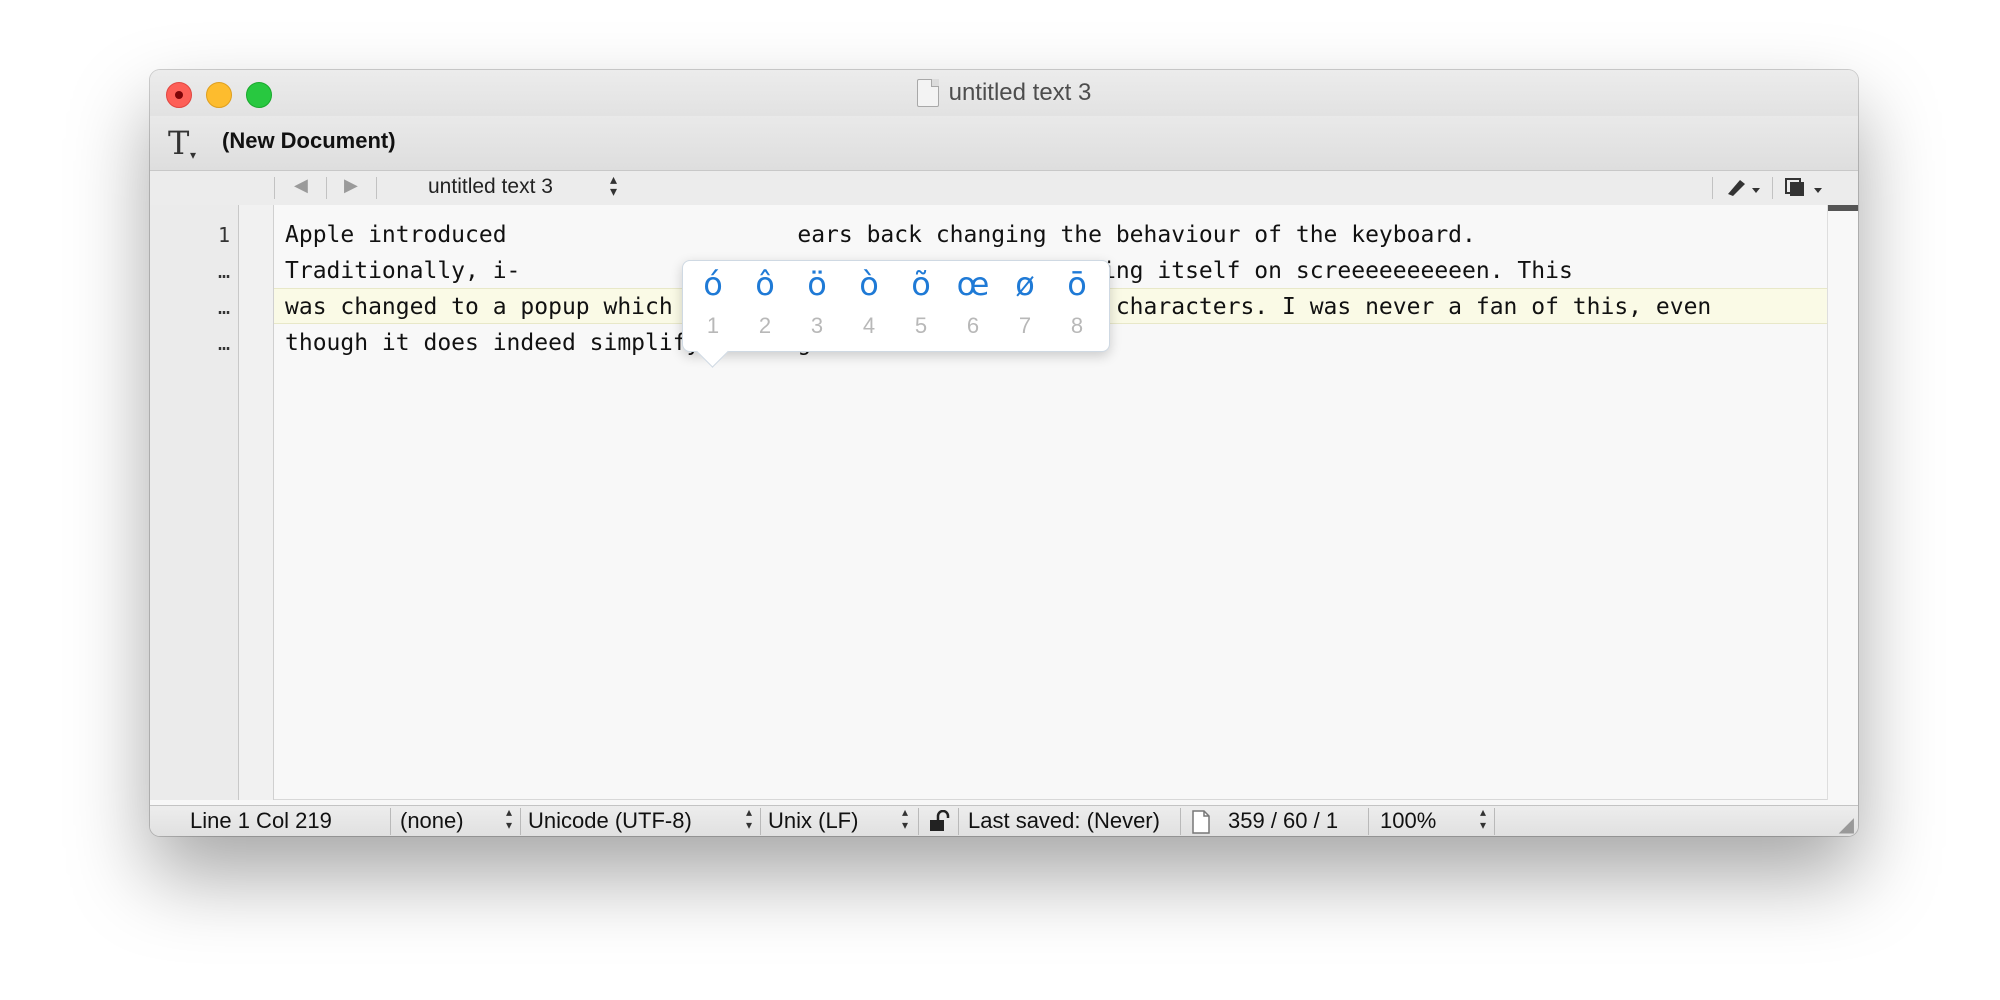 This screenshot has width=2000, height=1000. I want to click on accent-option-number: 6, so click(973, 325).